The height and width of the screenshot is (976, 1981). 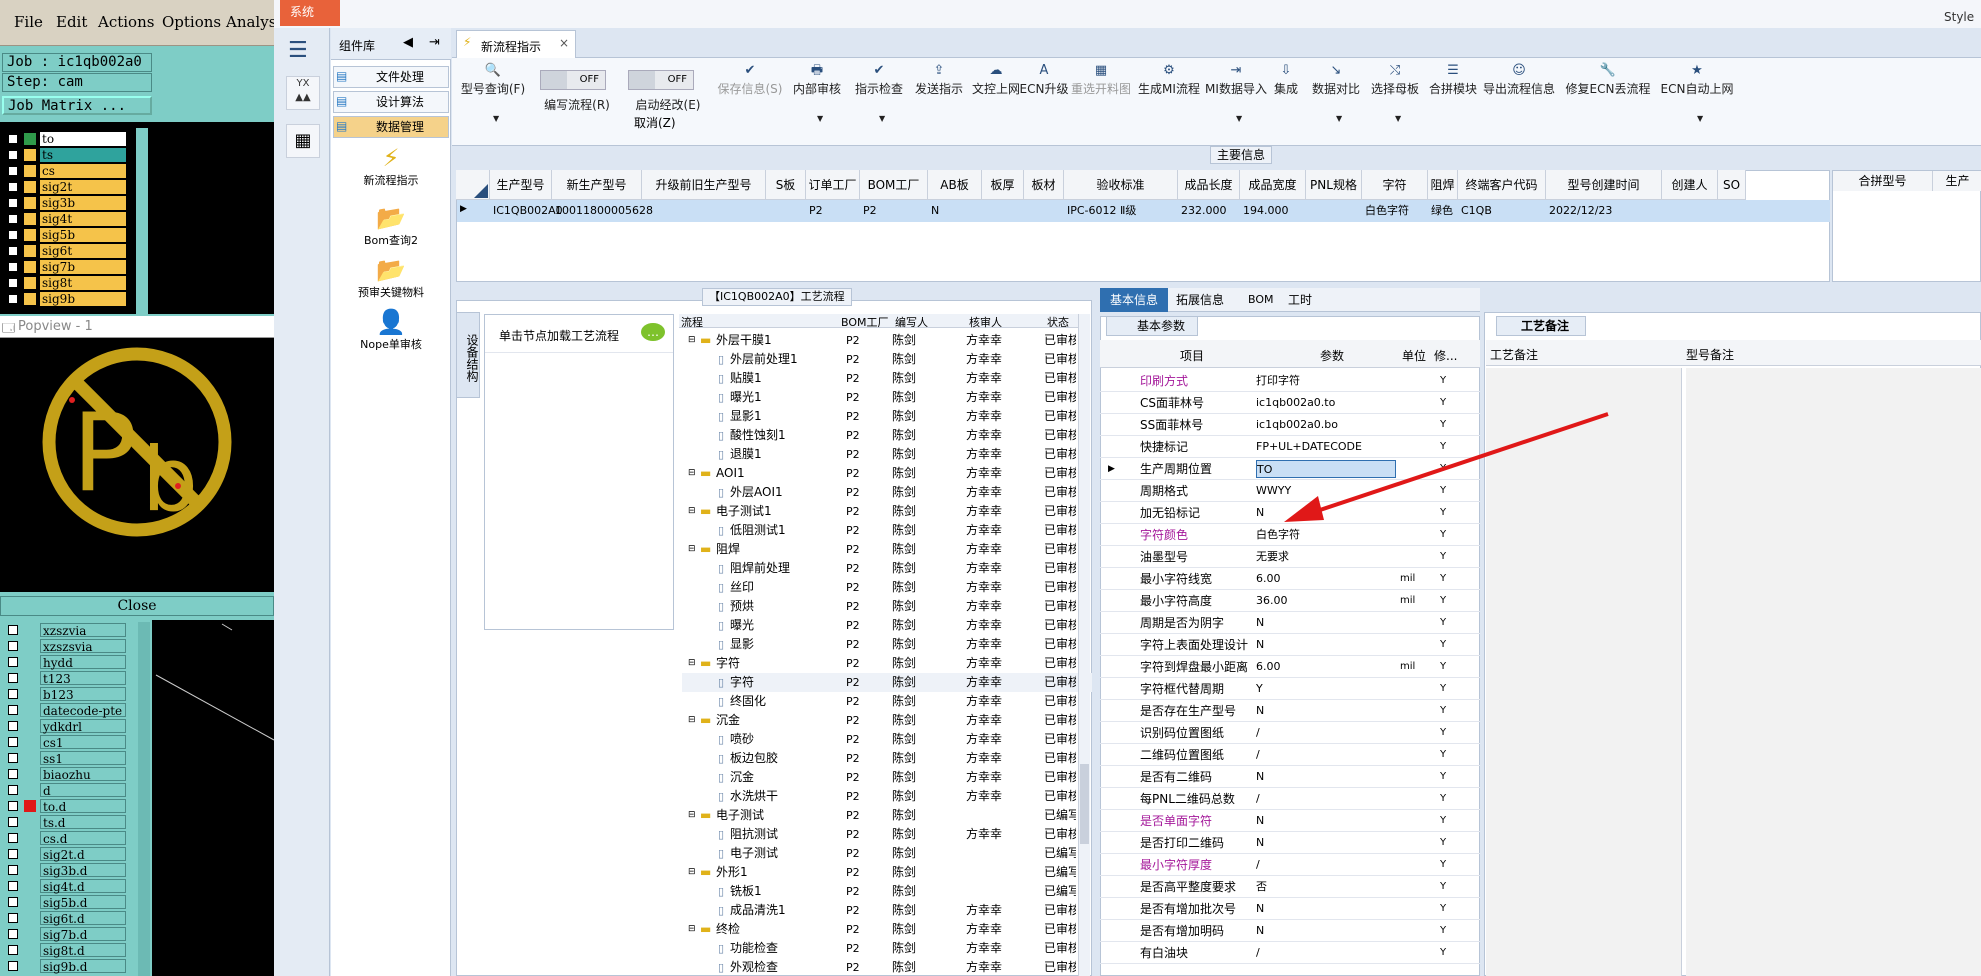 What do you see at coordinates (434, 42) in the screenshot?
I see `pin-icon: ⇥` at bounding box center [434, 42].